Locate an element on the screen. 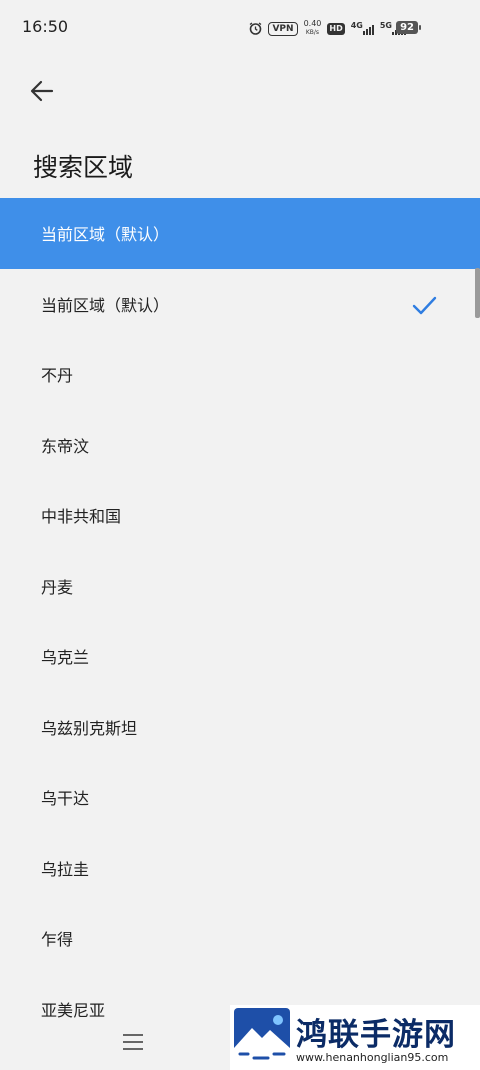 This screenshot has height=1070, width=480. region-row: 乌克兰 is located at coordinates (240, 656).